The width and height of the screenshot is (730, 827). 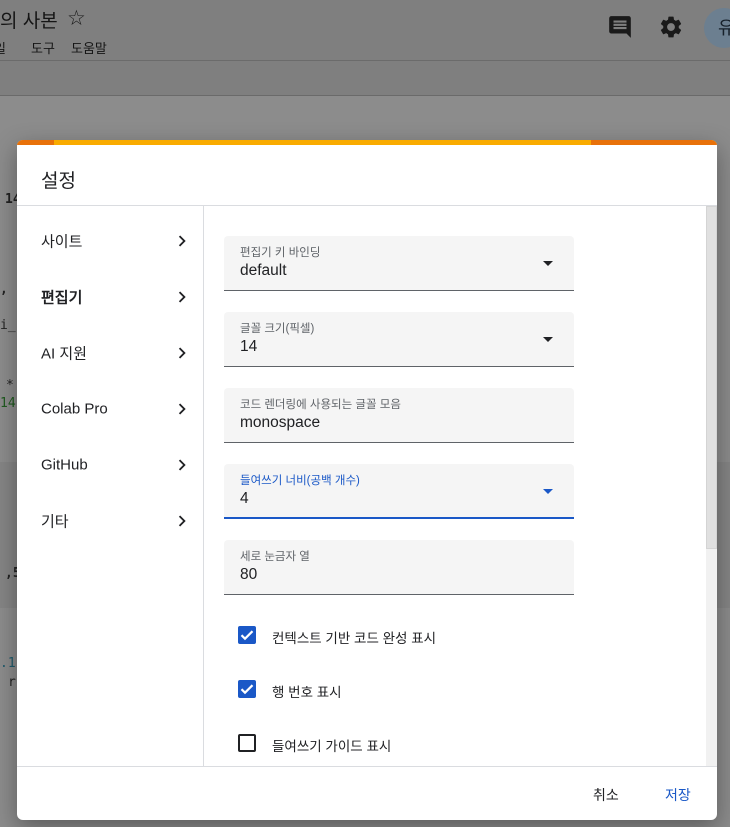 I want to click on nav-item-label: 기타, so click(x=55, y=522).